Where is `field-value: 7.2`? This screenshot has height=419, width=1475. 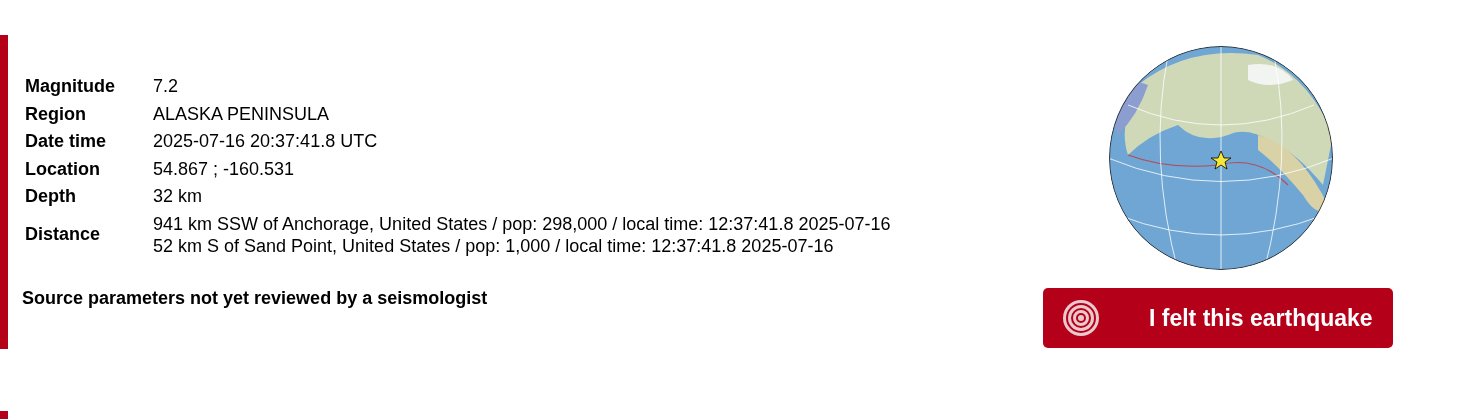 field-value: 7.2 is located at coordinates (166, 86).